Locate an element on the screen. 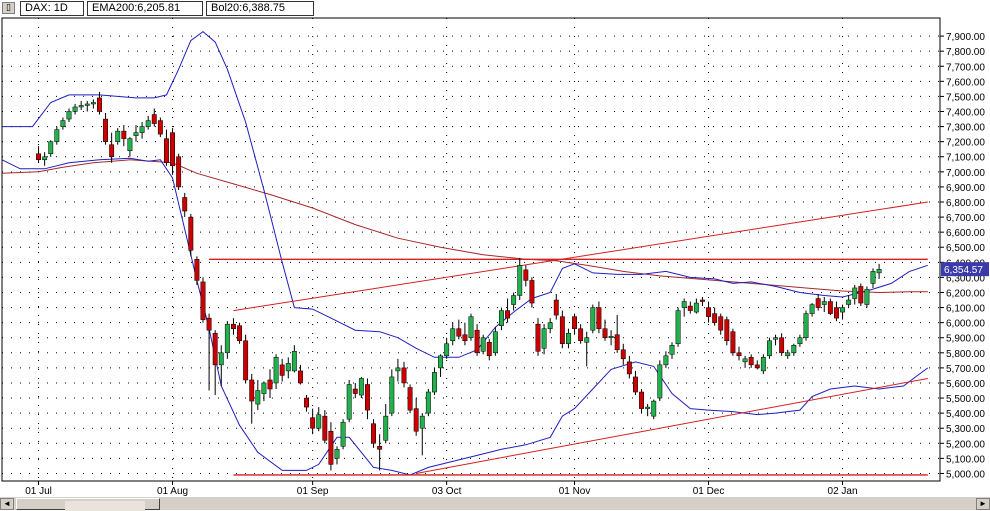 The width and height of the screenshot is (990, 511). y-tick-label: 5,100.00 is located at coordinates (965, 459).